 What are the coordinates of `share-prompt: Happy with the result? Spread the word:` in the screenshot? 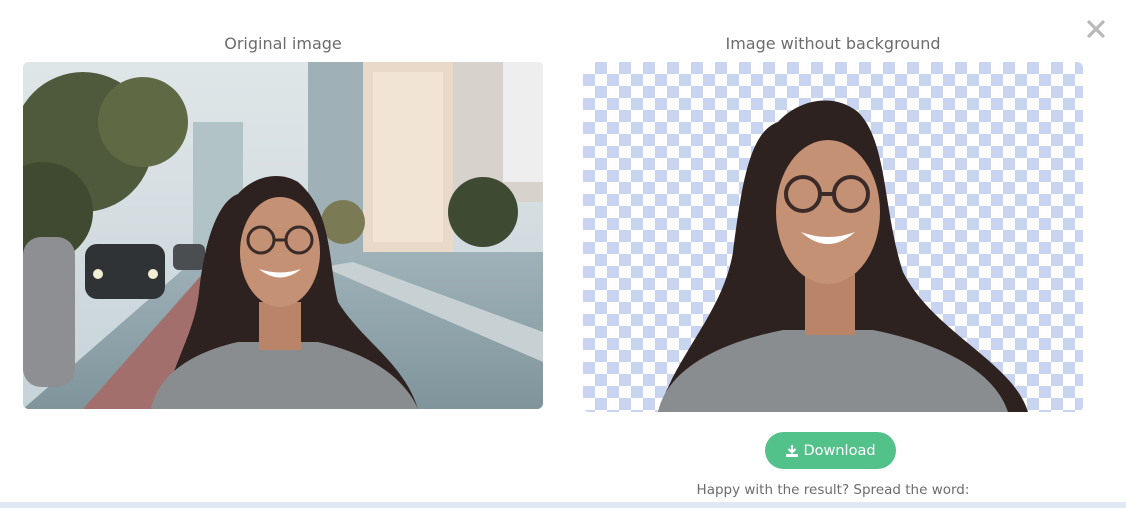 It's located at (833, 490).